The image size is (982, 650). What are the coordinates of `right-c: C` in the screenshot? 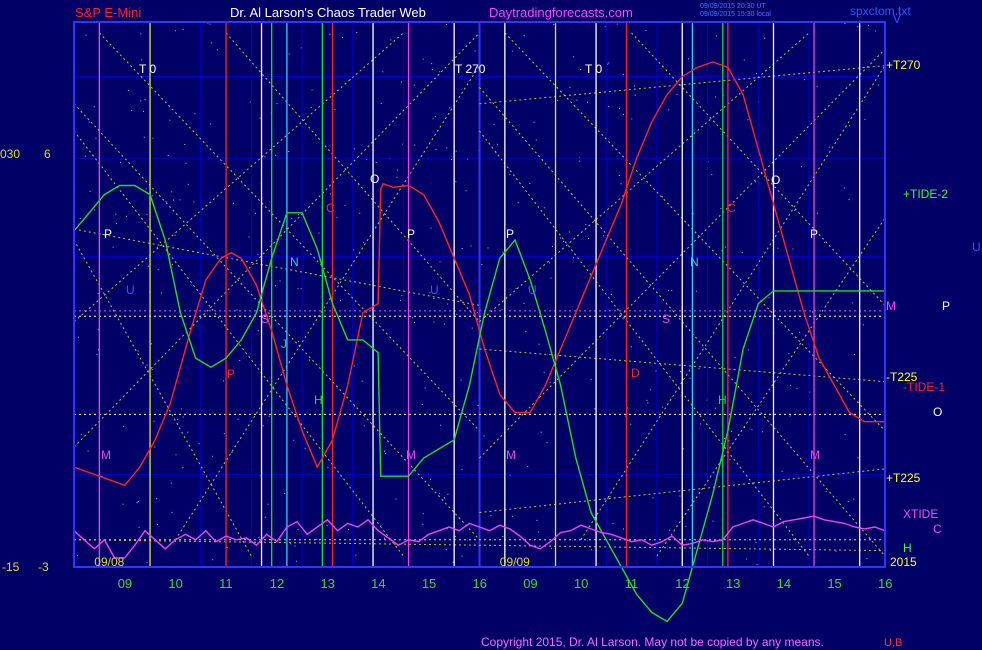 It's located at (937, 529).